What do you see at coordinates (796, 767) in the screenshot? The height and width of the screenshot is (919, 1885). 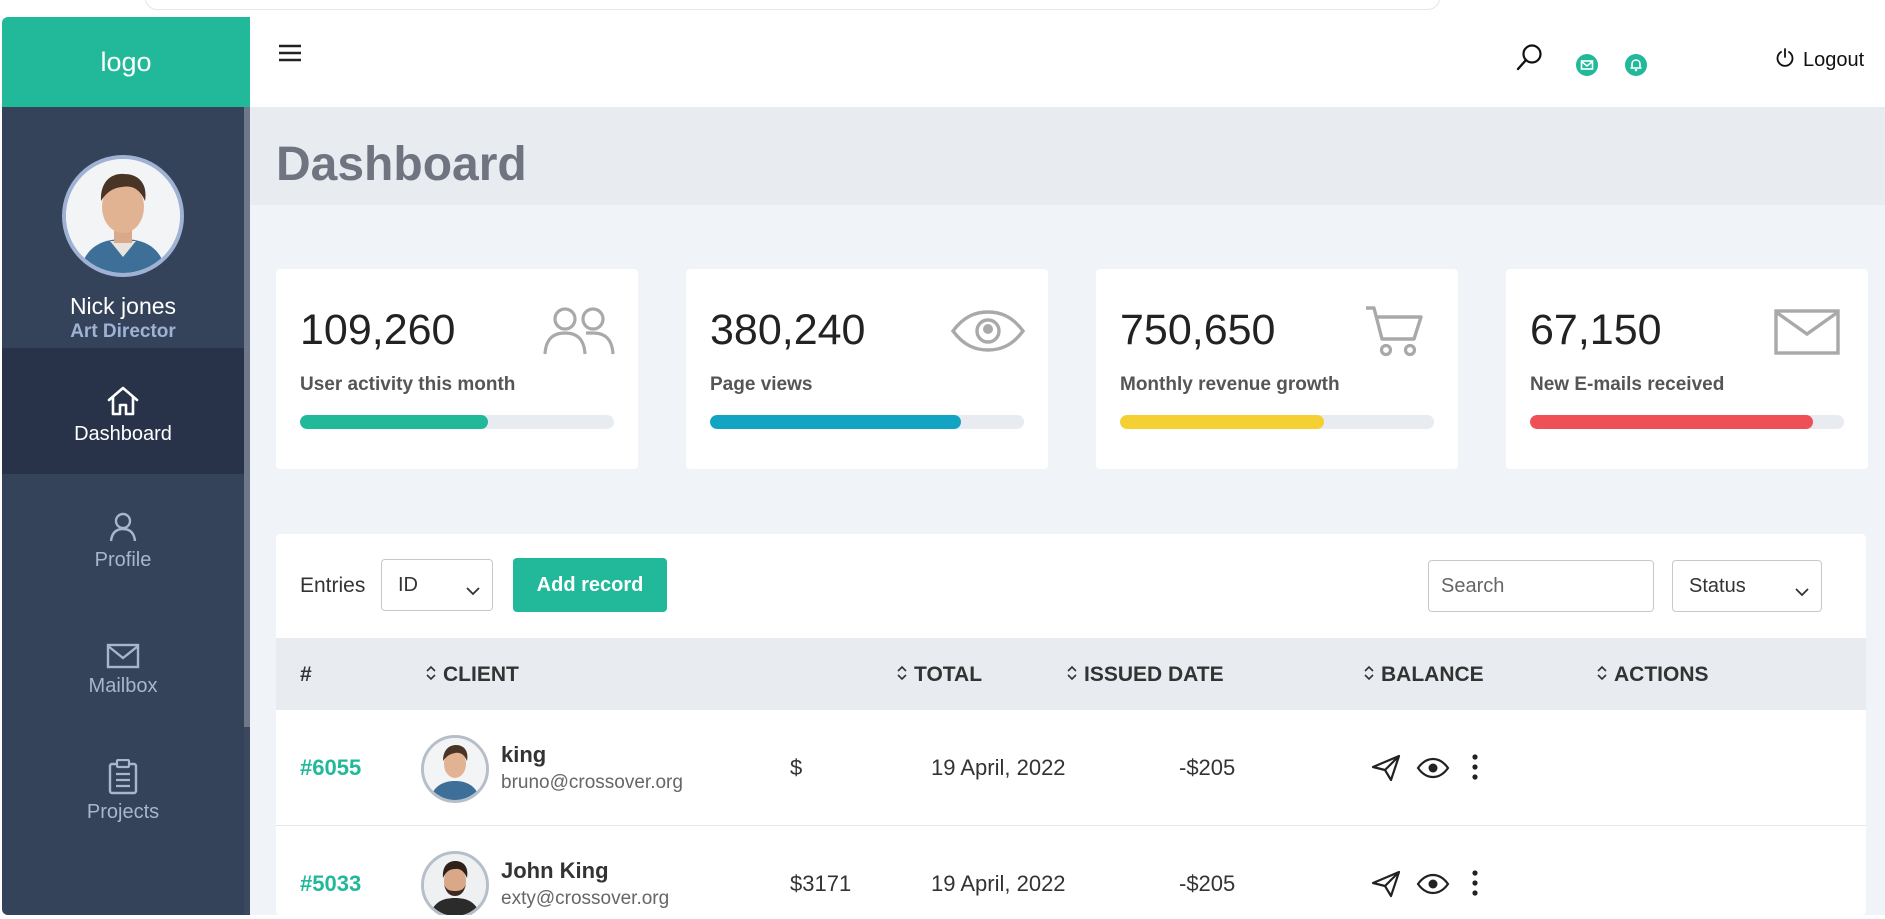 I see `total-cell: $` at bounding box center [796, 767].